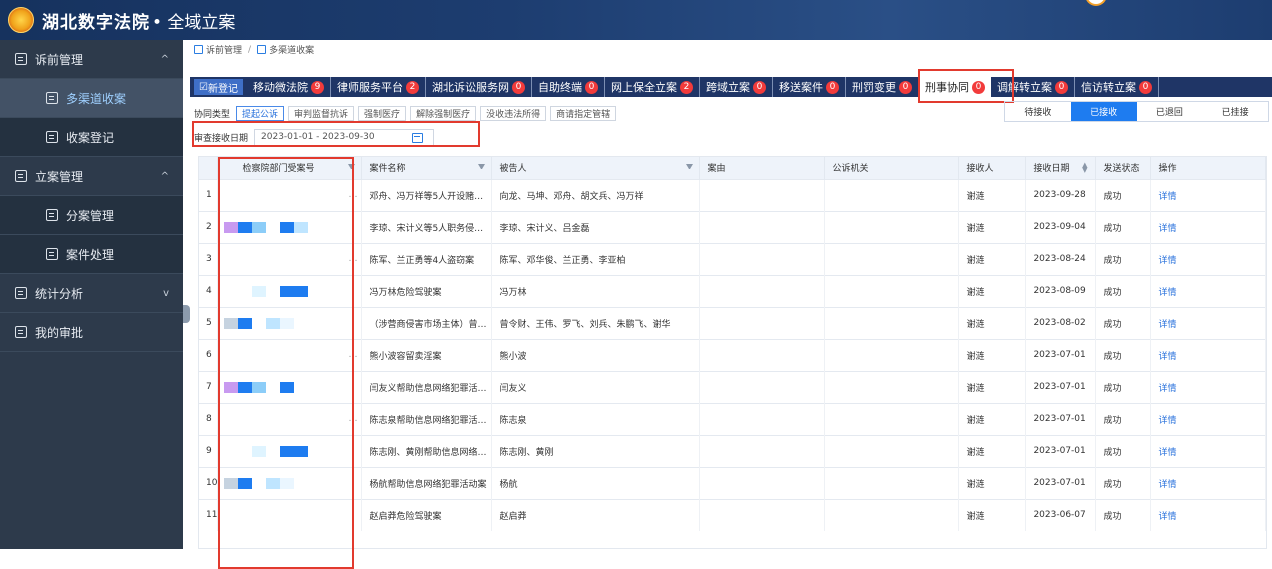 This screenshot has width=1272, height=569. I want to click on coop-type-confiscation: 没收违法所得, so click(513, 113).